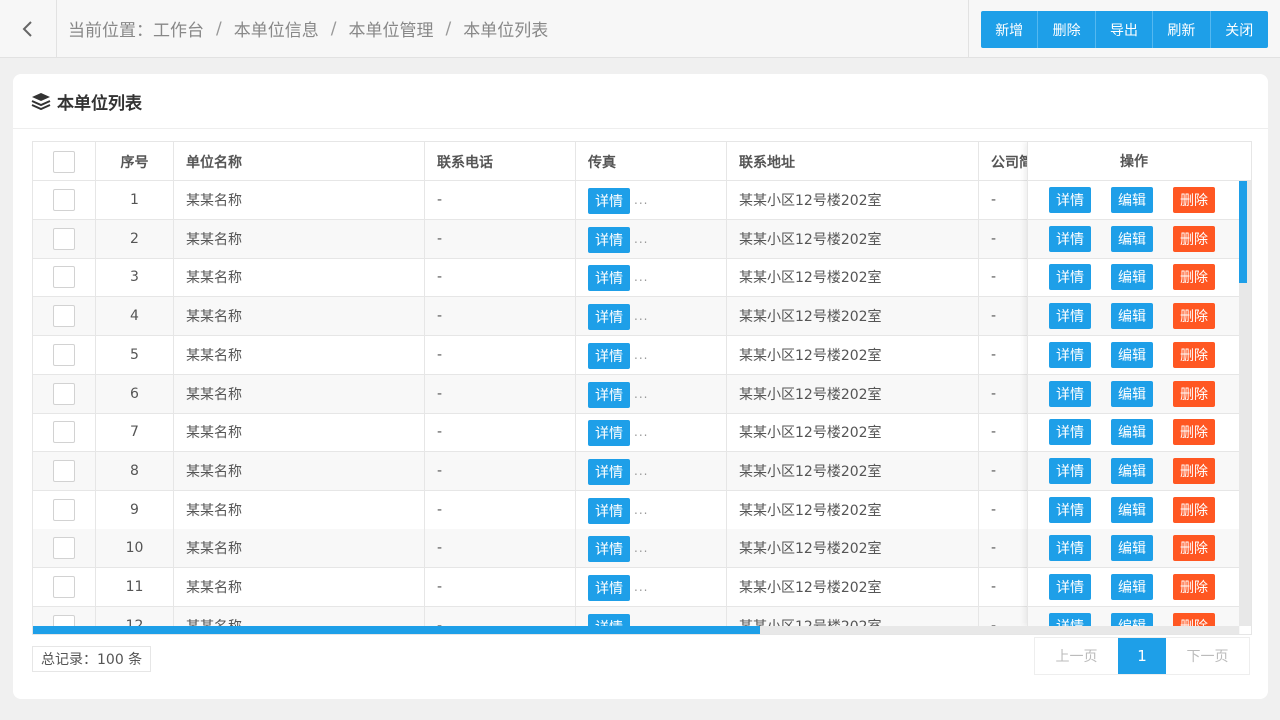  I want to click on back-button, so click(28, 28).